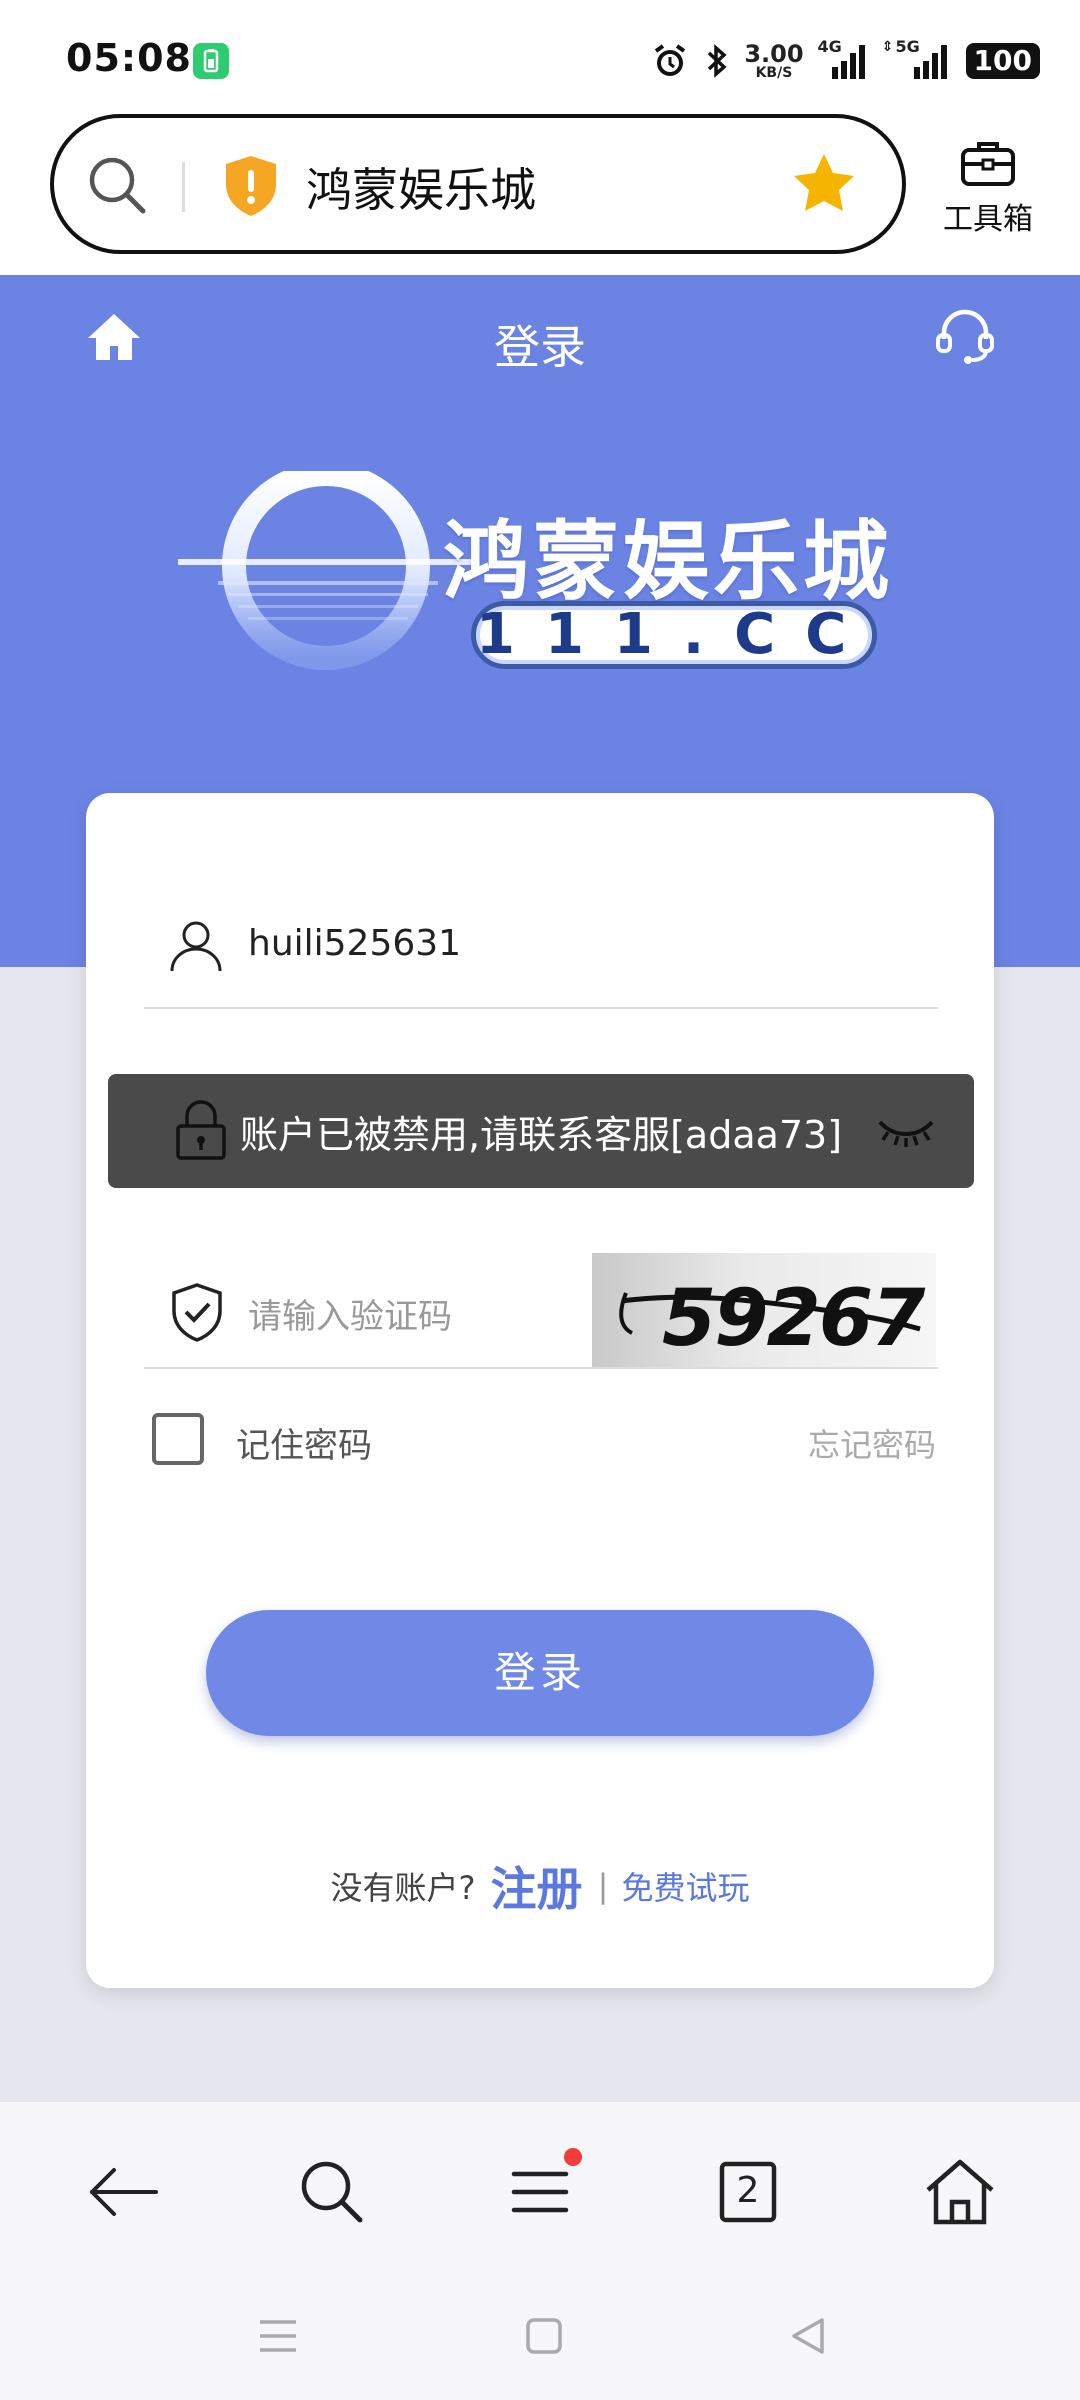 The image size is (1080, 2400). Describe the element at coordinates (211, 61) in the screenshot. I see `battery-saver-icon` at that location.